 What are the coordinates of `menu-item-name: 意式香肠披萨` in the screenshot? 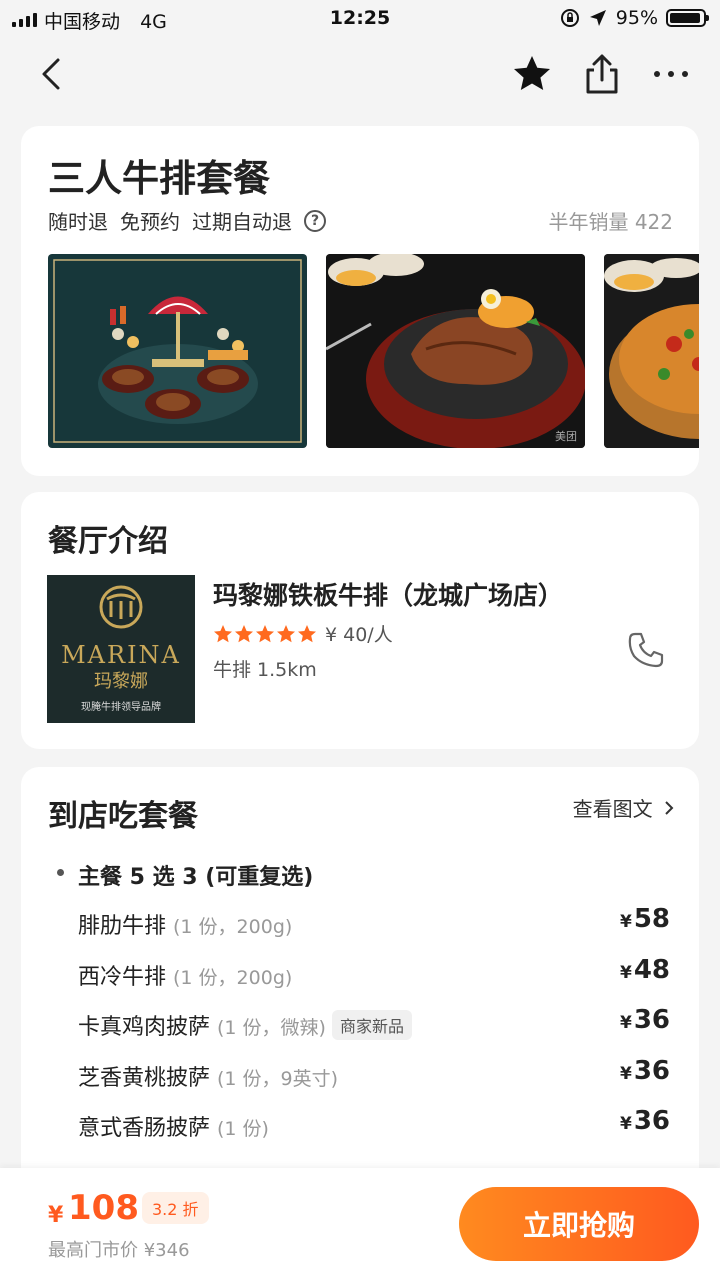 It's located at (144, 1128).